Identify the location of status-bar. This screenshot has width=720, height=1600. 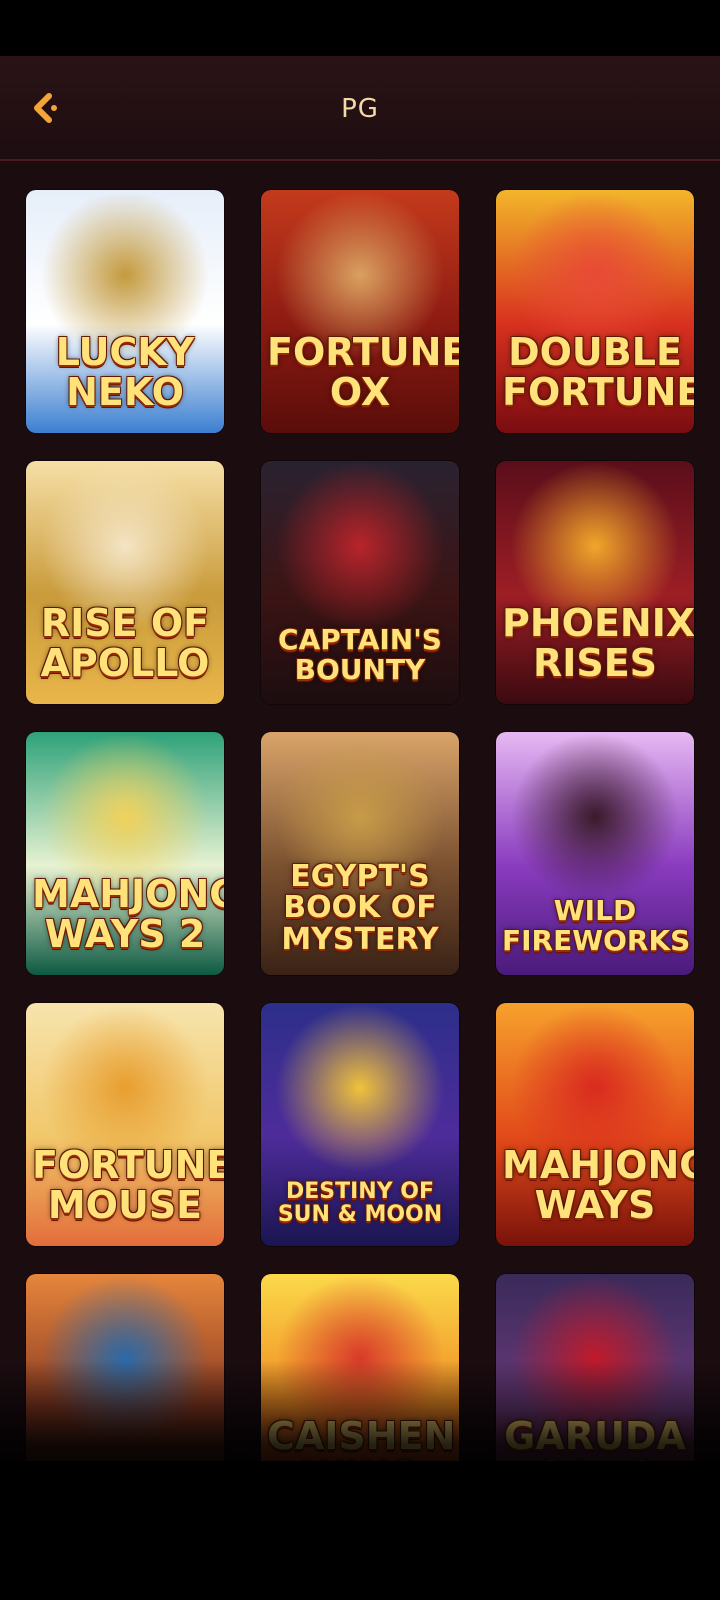
(360, 28).